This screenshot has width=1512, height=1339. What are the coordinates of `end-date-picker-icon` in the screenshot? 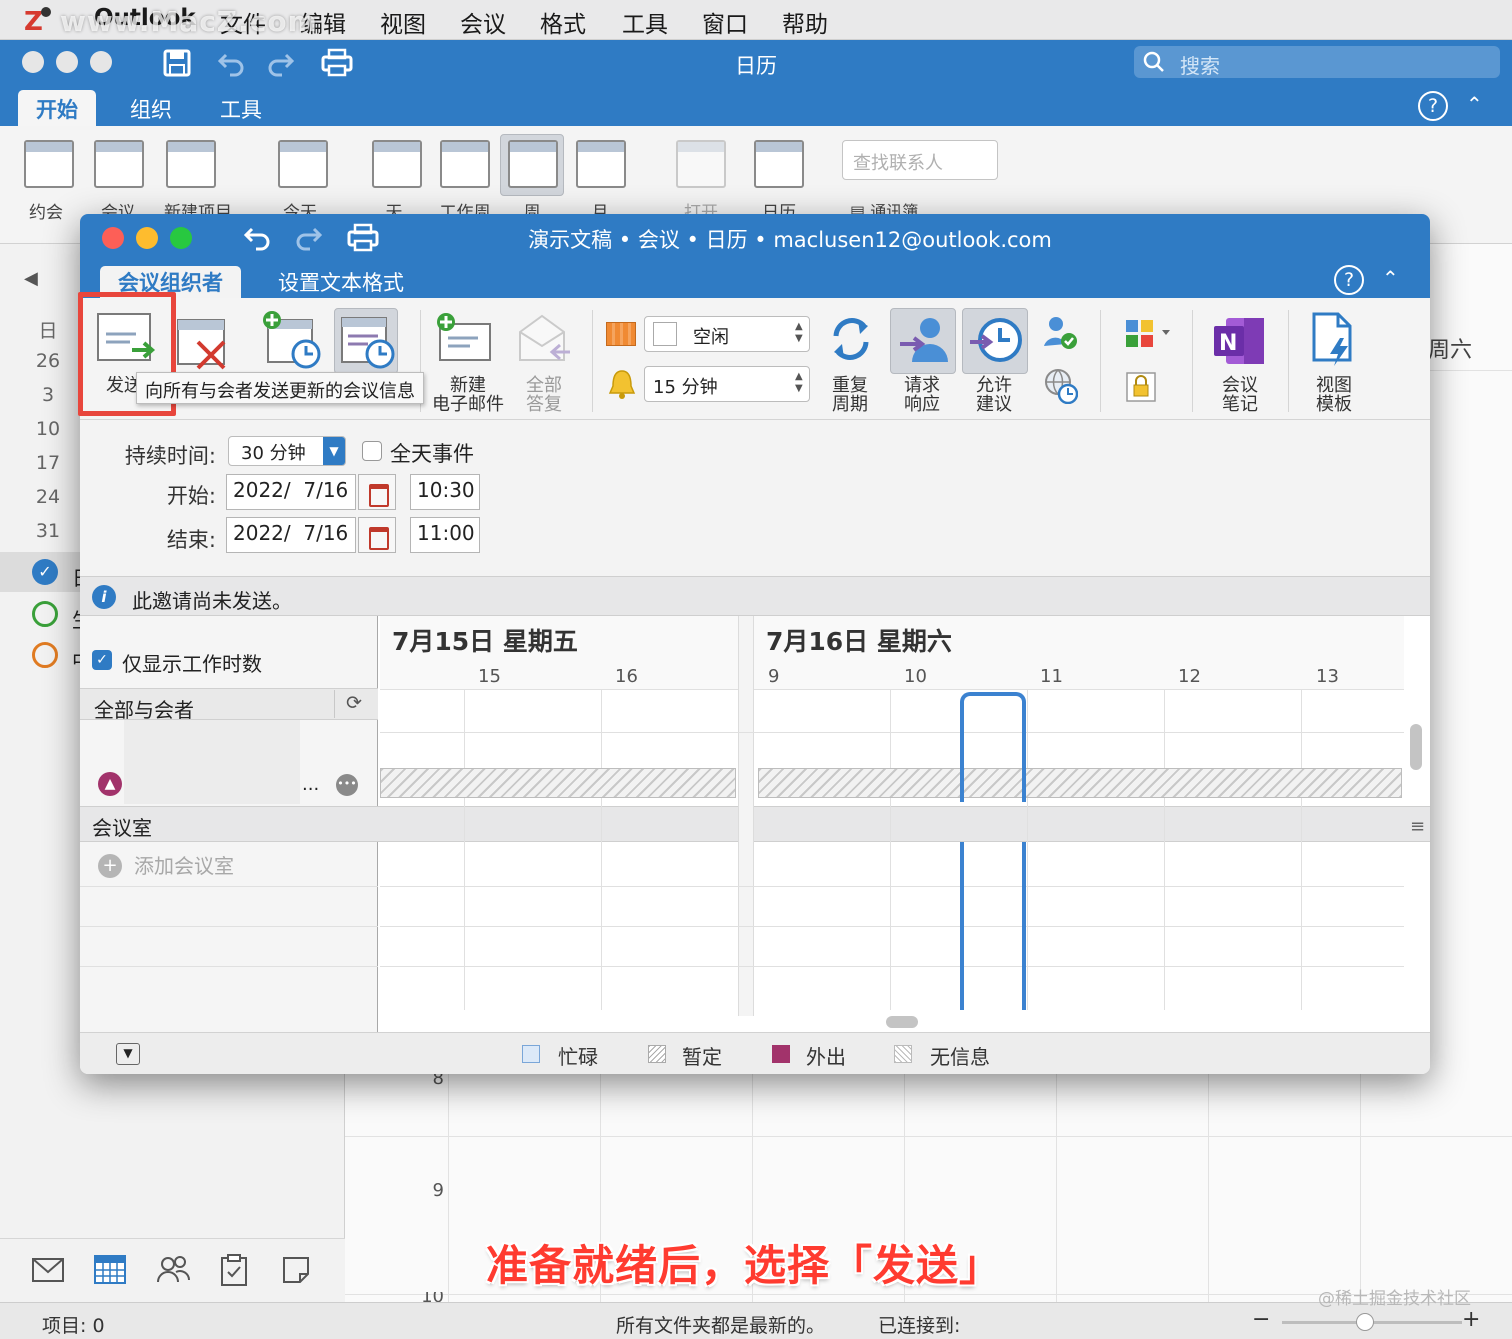 It's located at (377, 535).